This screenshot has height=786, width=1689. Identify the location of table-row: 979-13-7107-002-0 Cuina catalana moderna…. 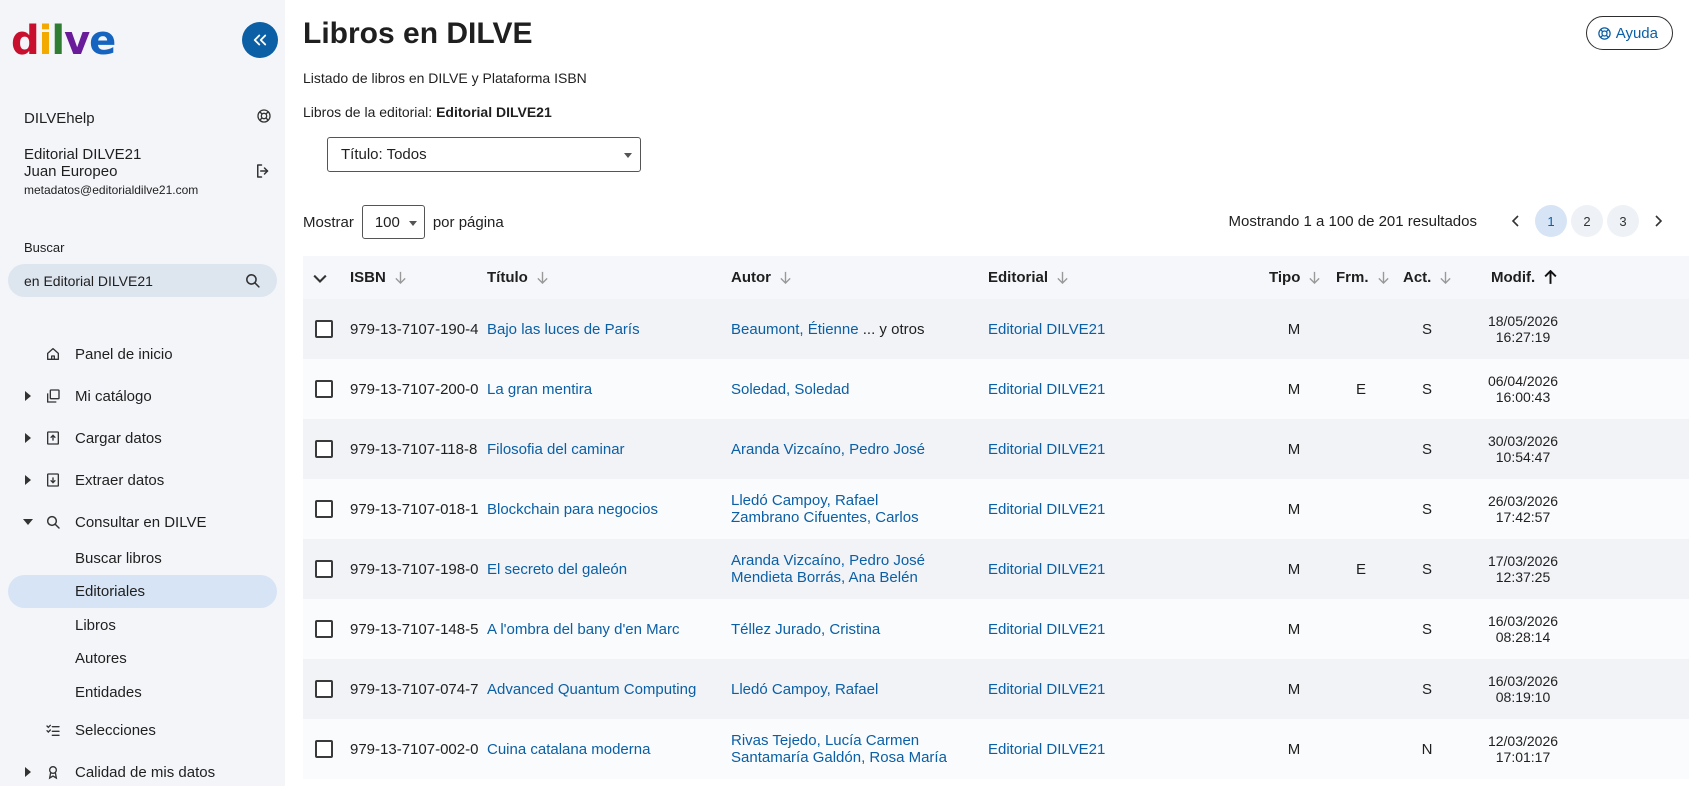
(996, 749).